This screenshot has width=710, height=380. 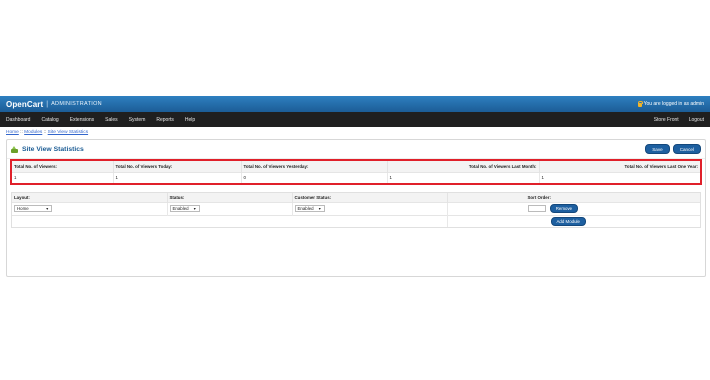 What do you see at coordinates (314, 166) in the screenshot?
I see `stat-header-yesterday: Total No. of Viewers Yesterday:` at bounding box center [314, 166].